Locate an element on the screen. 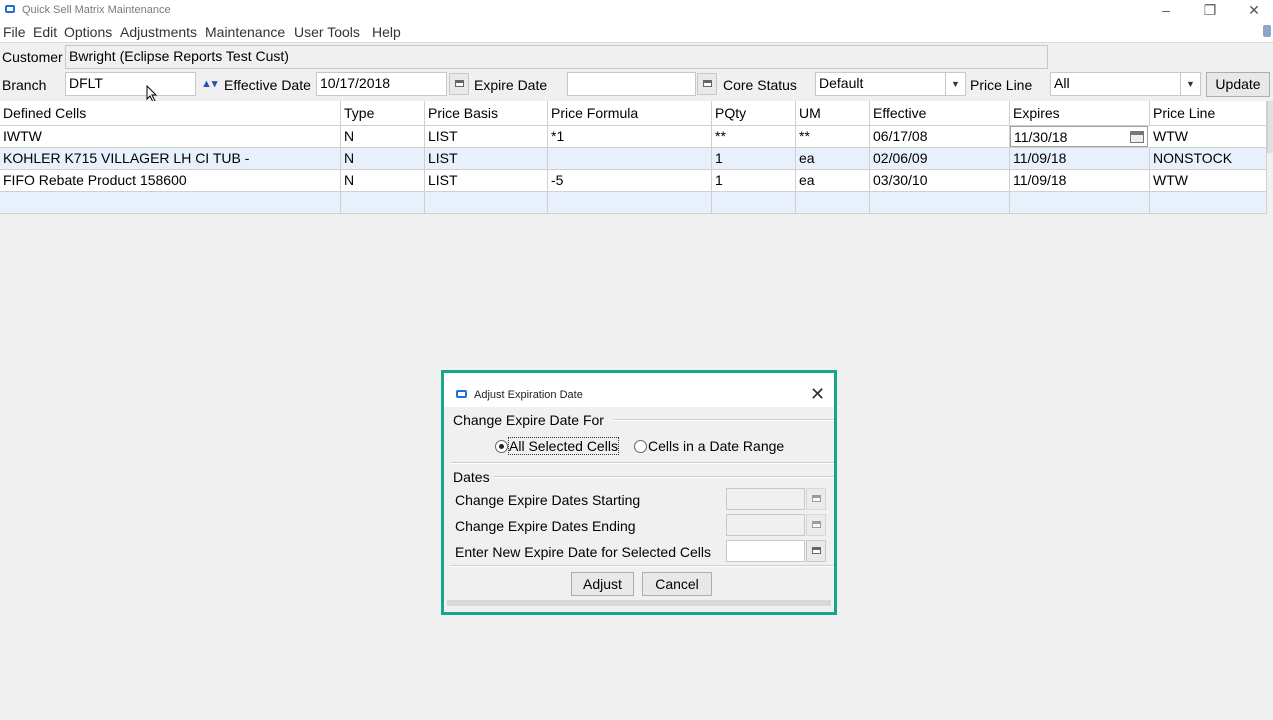  window-title: Quick Sell Matrix Maintenance is located at coordinates (96, 10).